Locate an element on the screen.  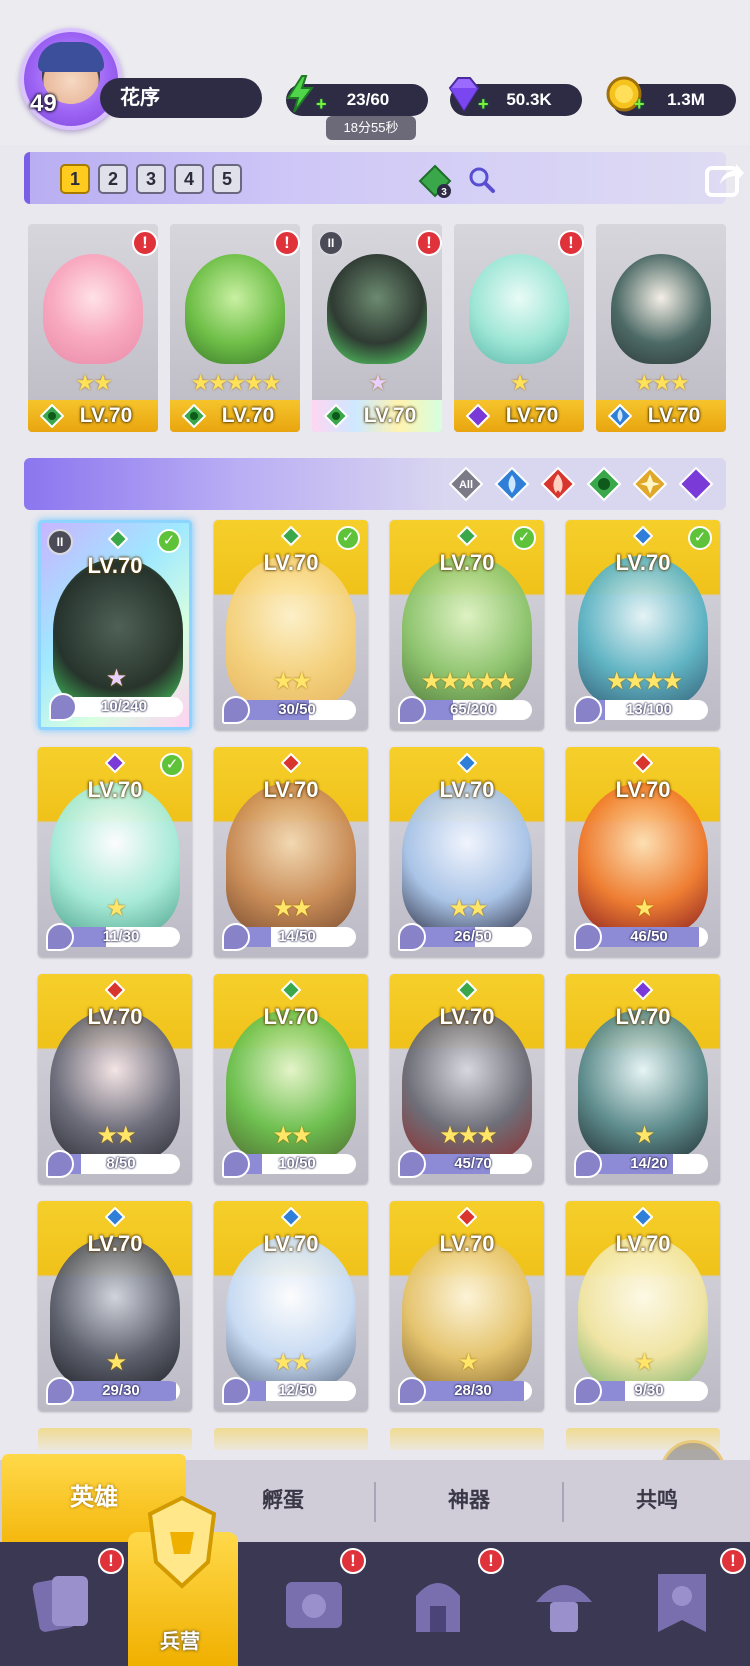
hero-card: LV.70 ★★ 8/50 is located at coordinates (115, 1079).